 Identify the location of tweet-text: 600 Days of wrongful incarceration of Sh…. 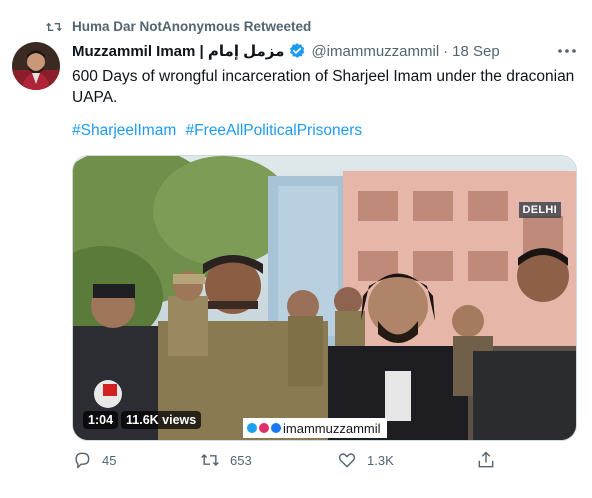
(323, 87).